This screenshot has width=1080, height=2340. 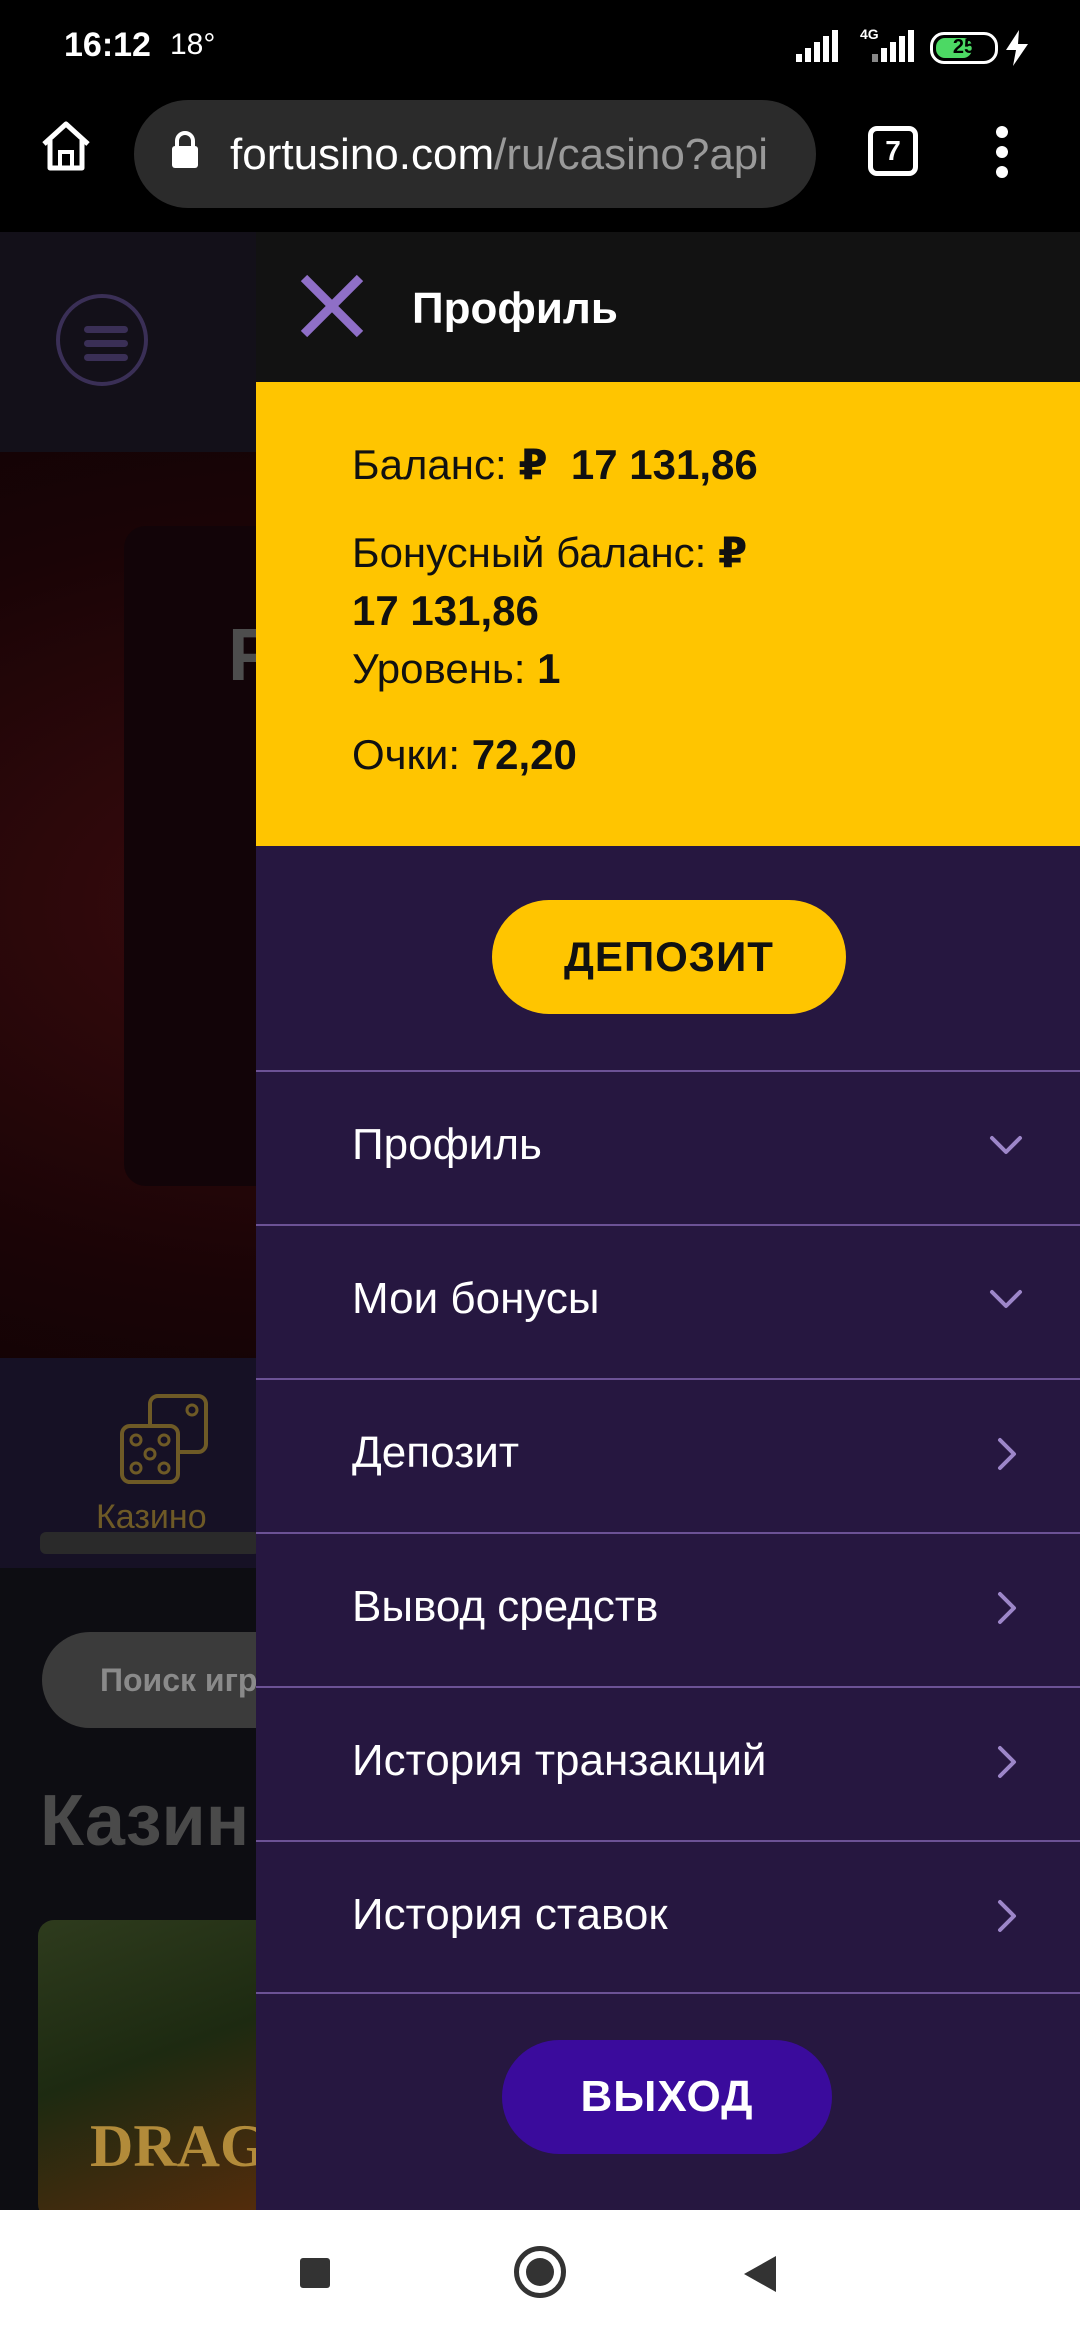 I want to click on status-temperature: 18°, so click(x=193, y=44).